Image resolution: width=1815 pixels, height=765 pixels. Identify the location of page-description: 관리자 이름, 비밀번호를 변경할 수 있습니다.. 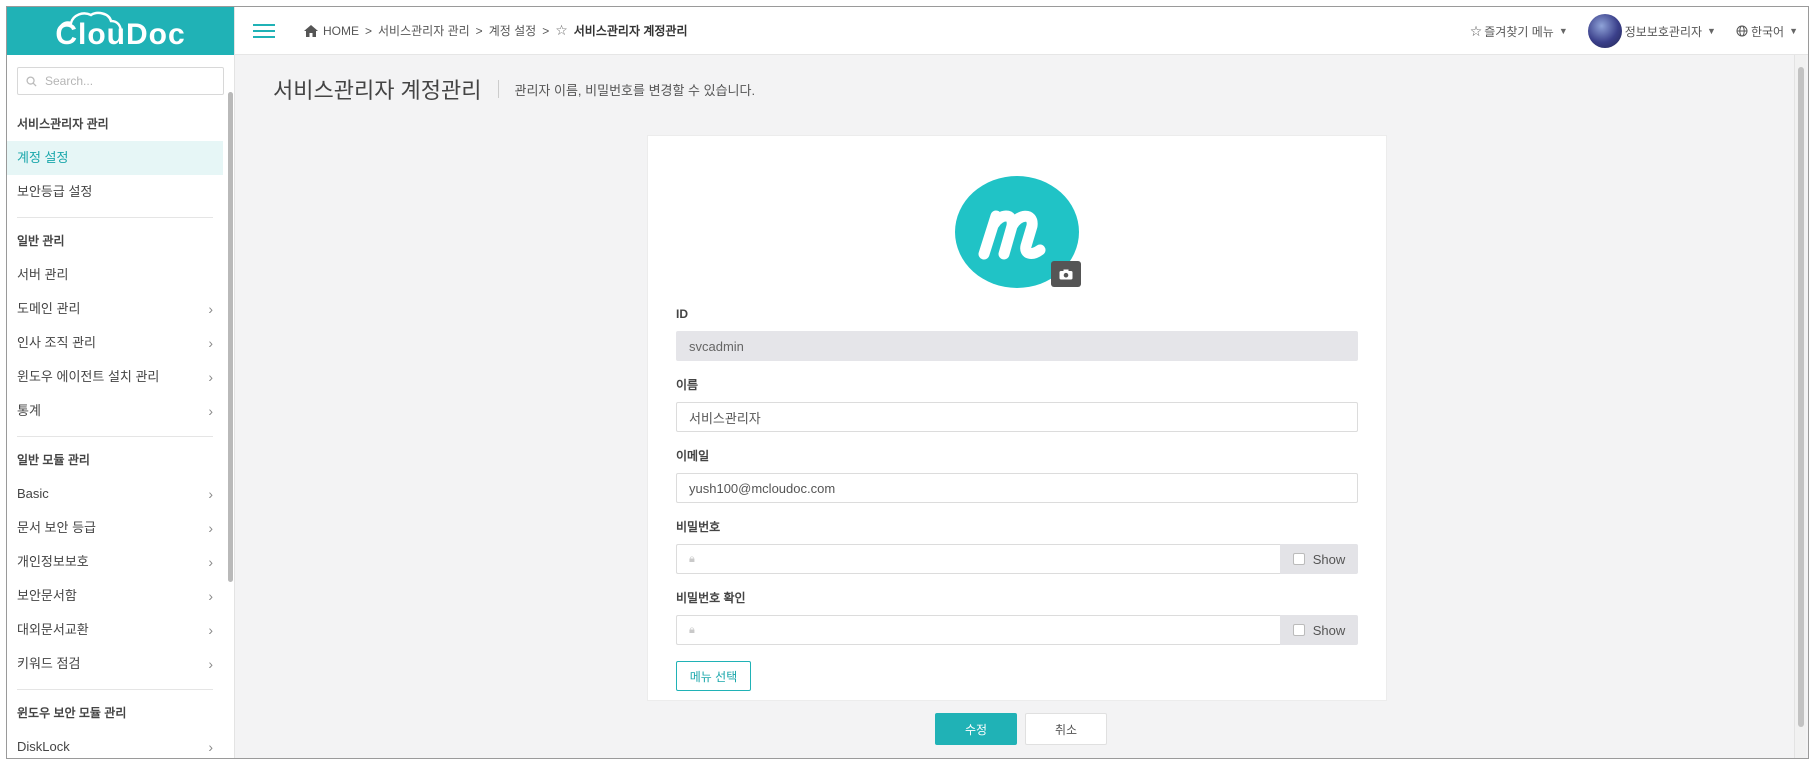
(635, 90).